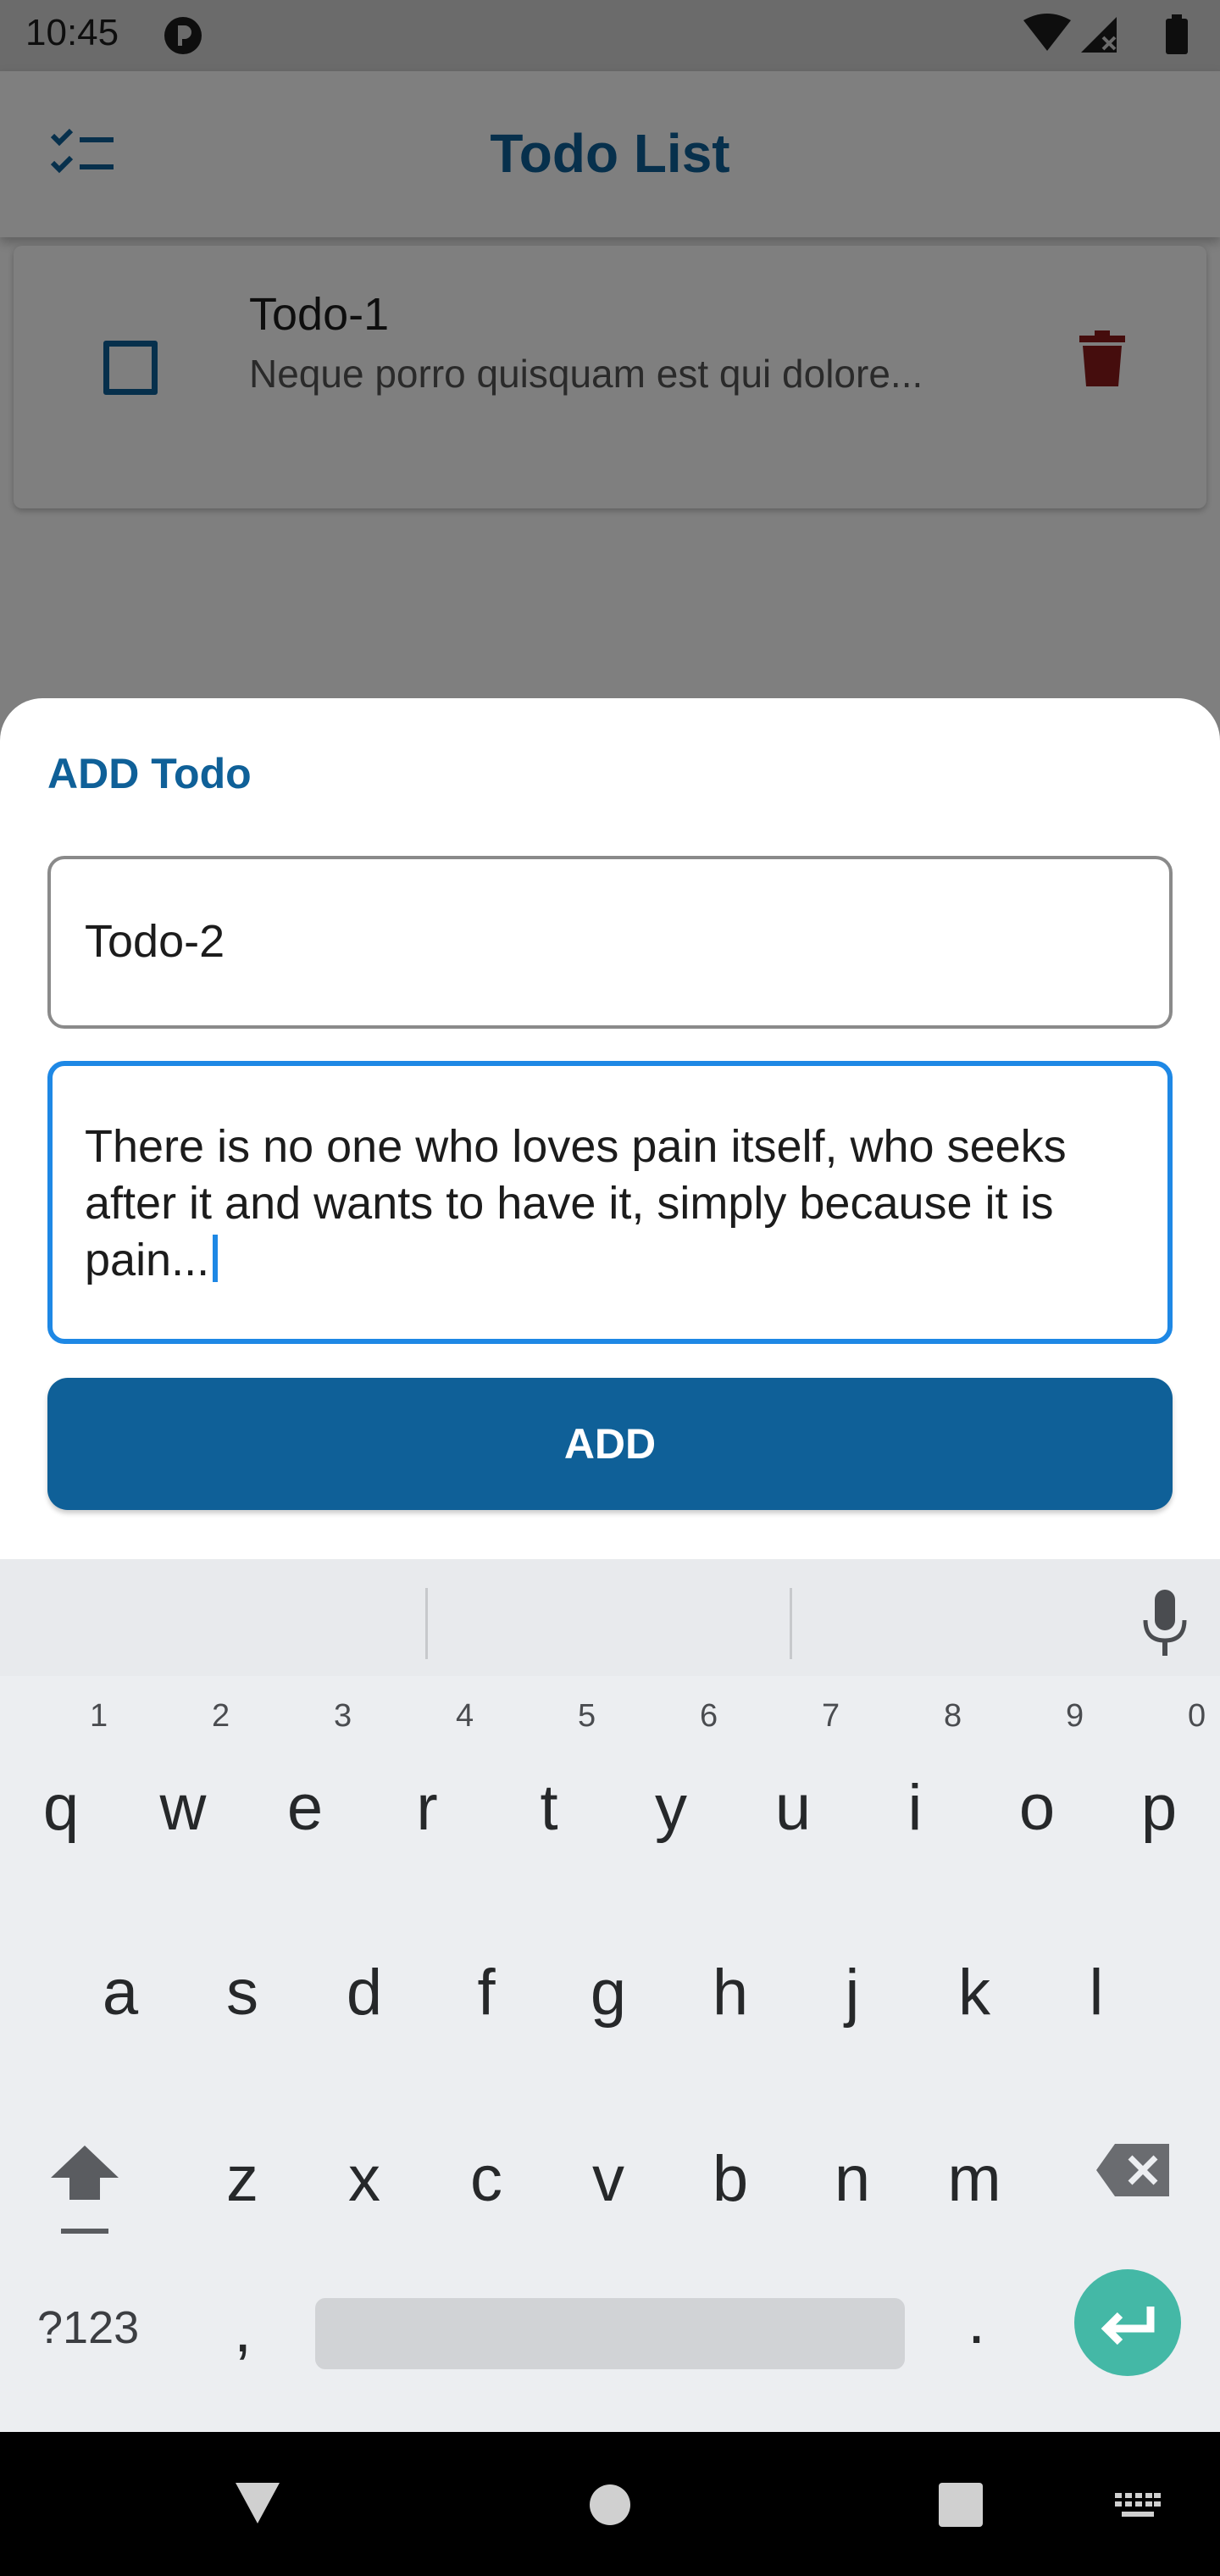 The image size is (1220, 2576). Describe the element at coordinates (793, 1808) in the screenshot. I see `key-u: u` at that location.